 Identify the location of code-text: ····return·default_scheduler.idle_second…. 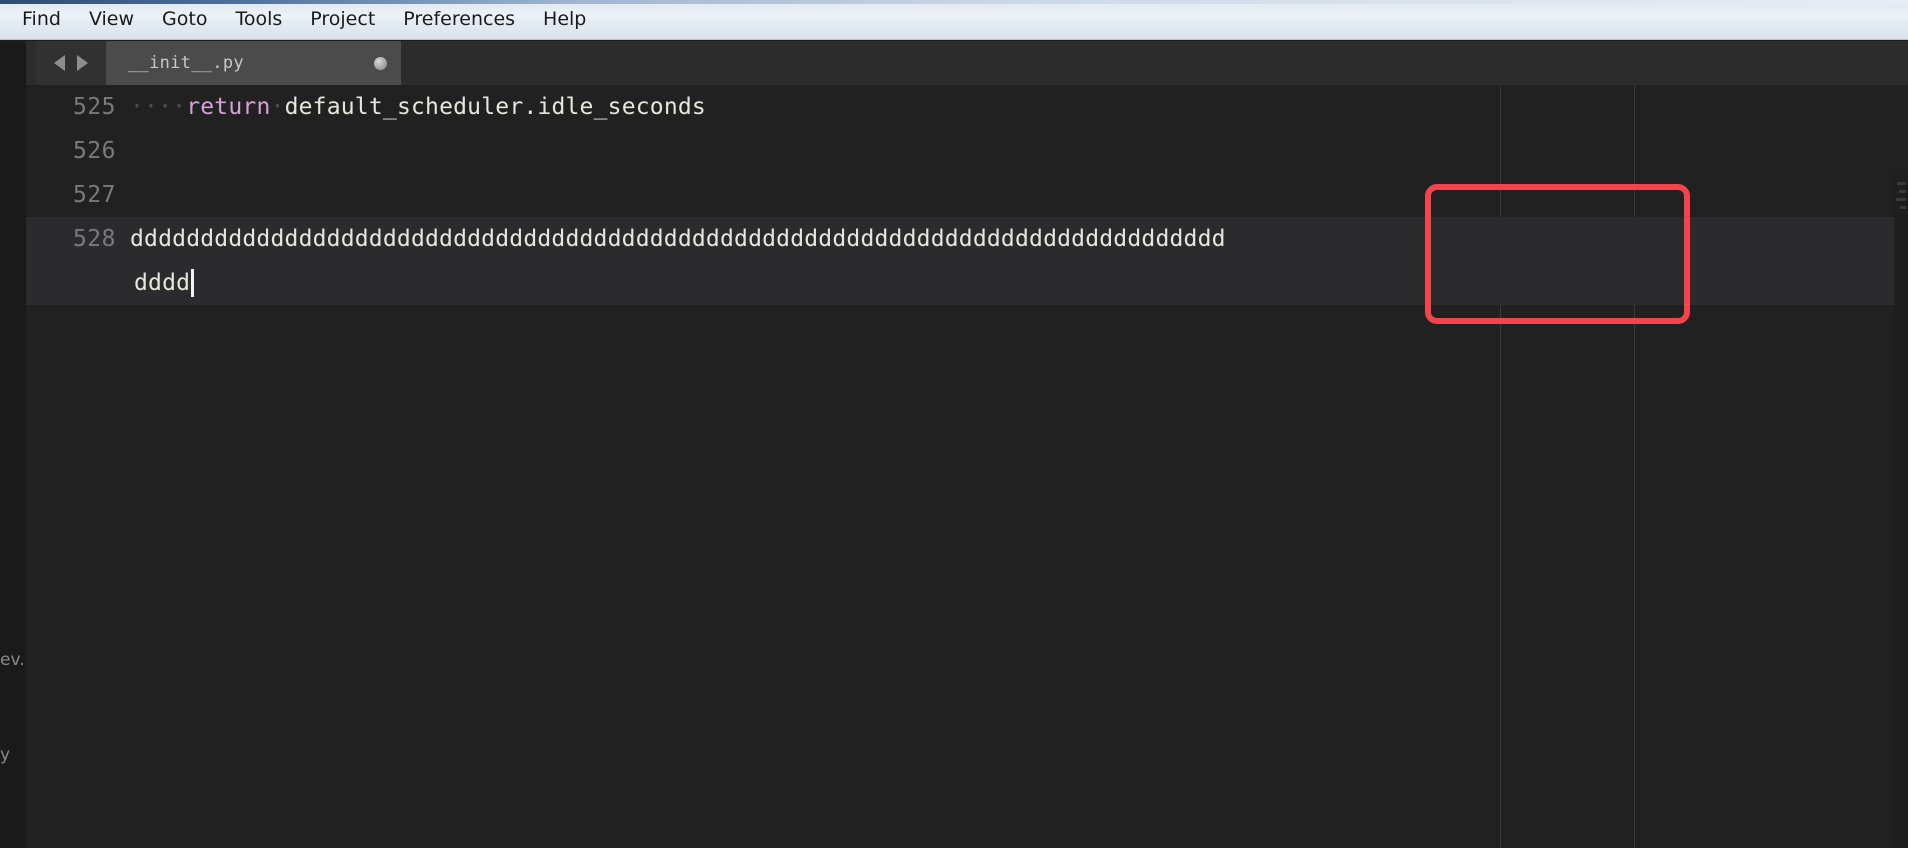
(416, 107).